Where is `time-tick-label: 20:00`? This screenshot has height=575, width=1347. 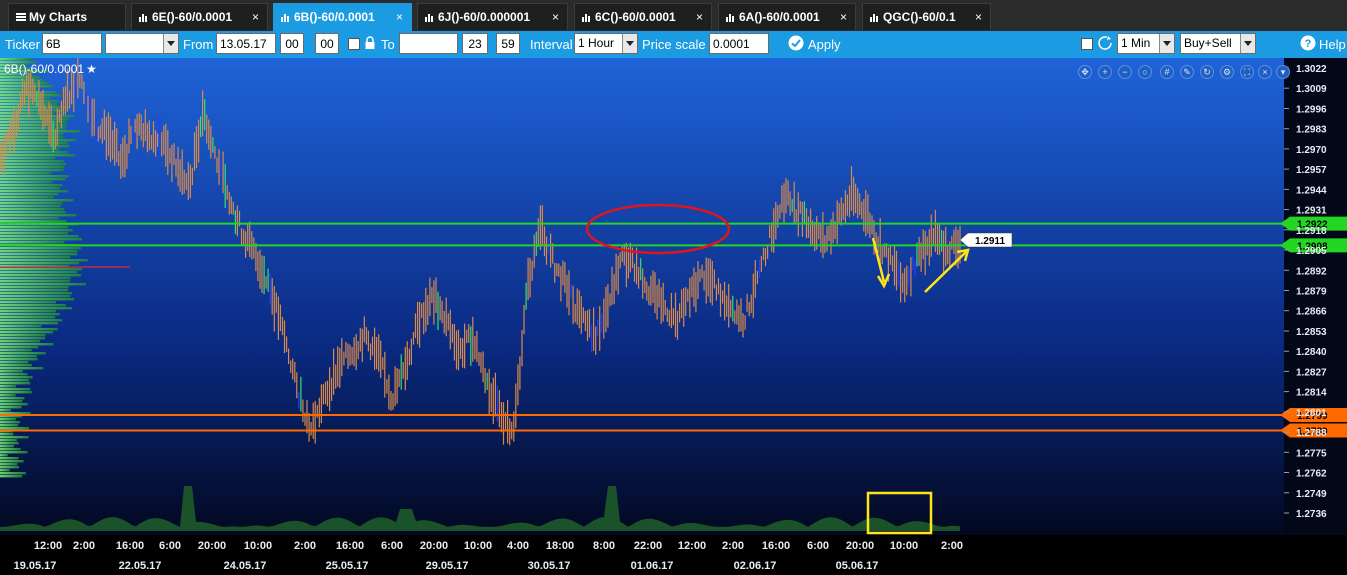 time-tick-label: 20:00 is located at coordinates (212, 546).